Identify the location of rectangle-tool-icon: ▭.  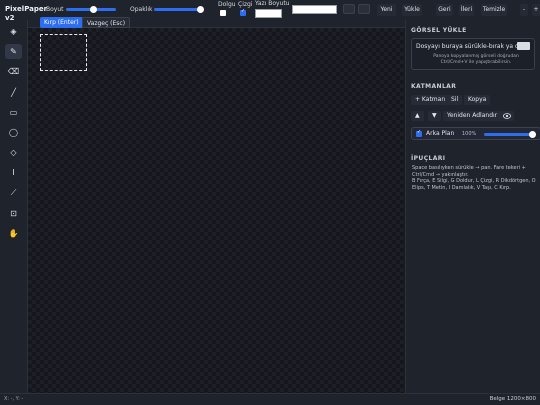
(13, 112).